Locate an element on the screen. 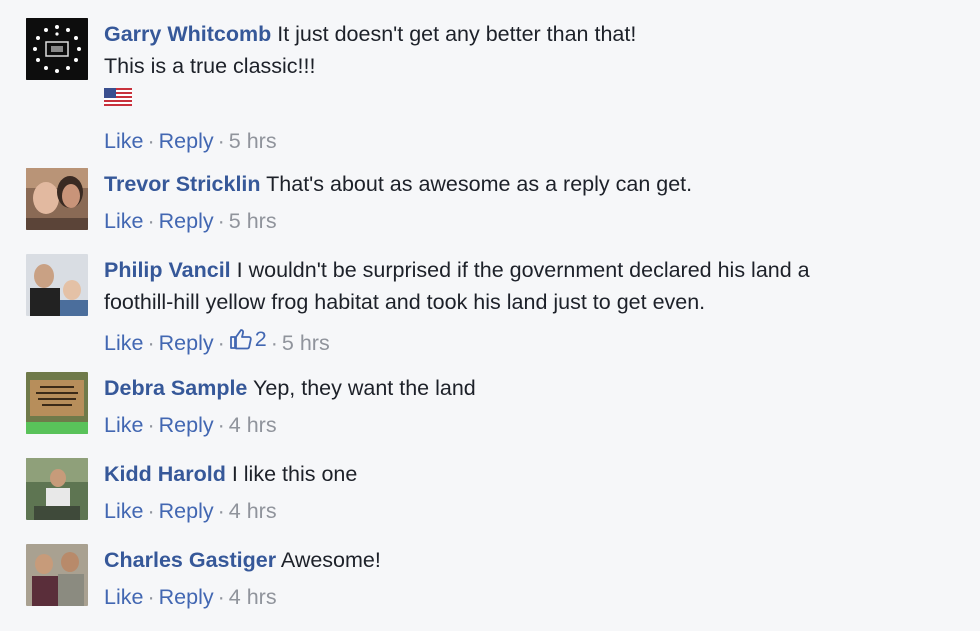 This screenshot has height=631, width=980. comment-actions: Like · Reply · 2 · 5 hrs is located at coordinates (537, 341).